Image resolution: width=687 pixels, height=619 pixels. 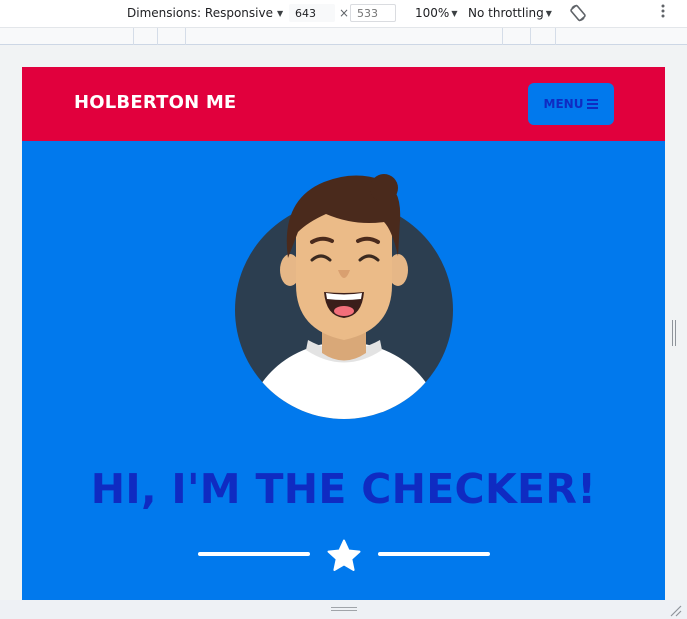 I want to click on throttling-label: No throttling, so click(x=506, y=13).